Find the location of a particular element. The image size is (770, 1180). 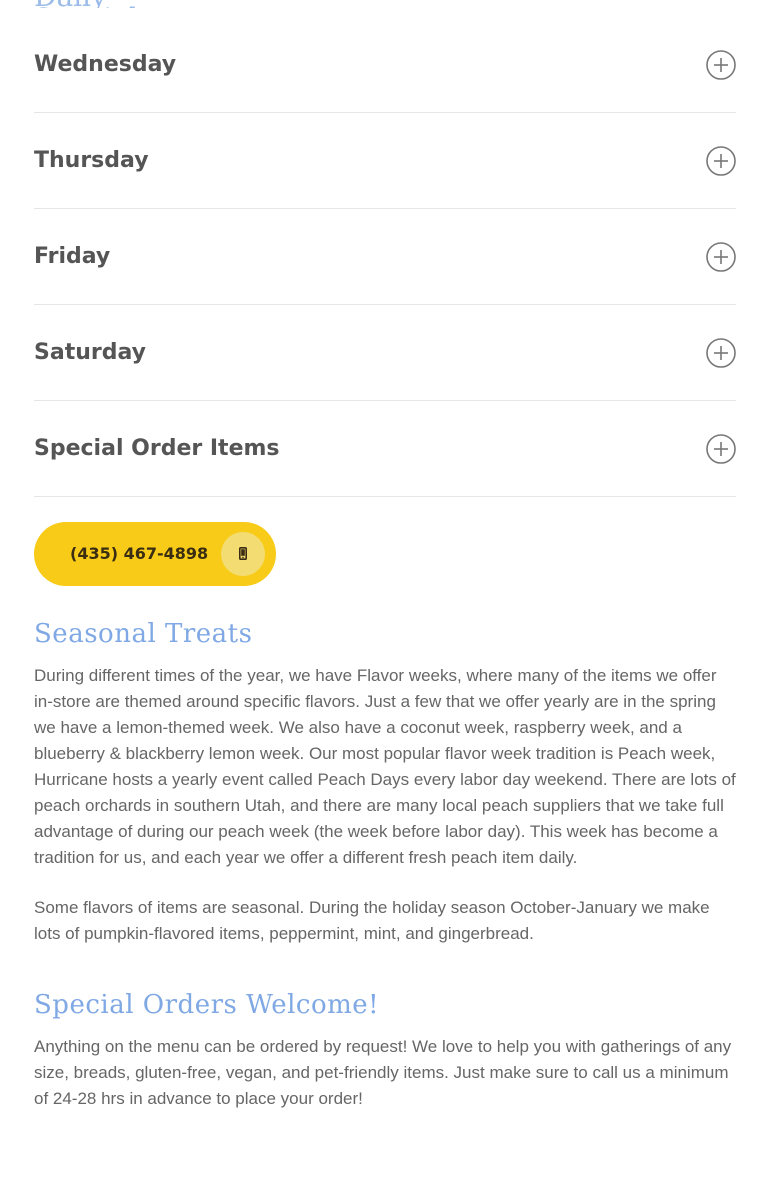

accordion-item-special-order-items: Special Order Items is located at coordinates (385, 449).